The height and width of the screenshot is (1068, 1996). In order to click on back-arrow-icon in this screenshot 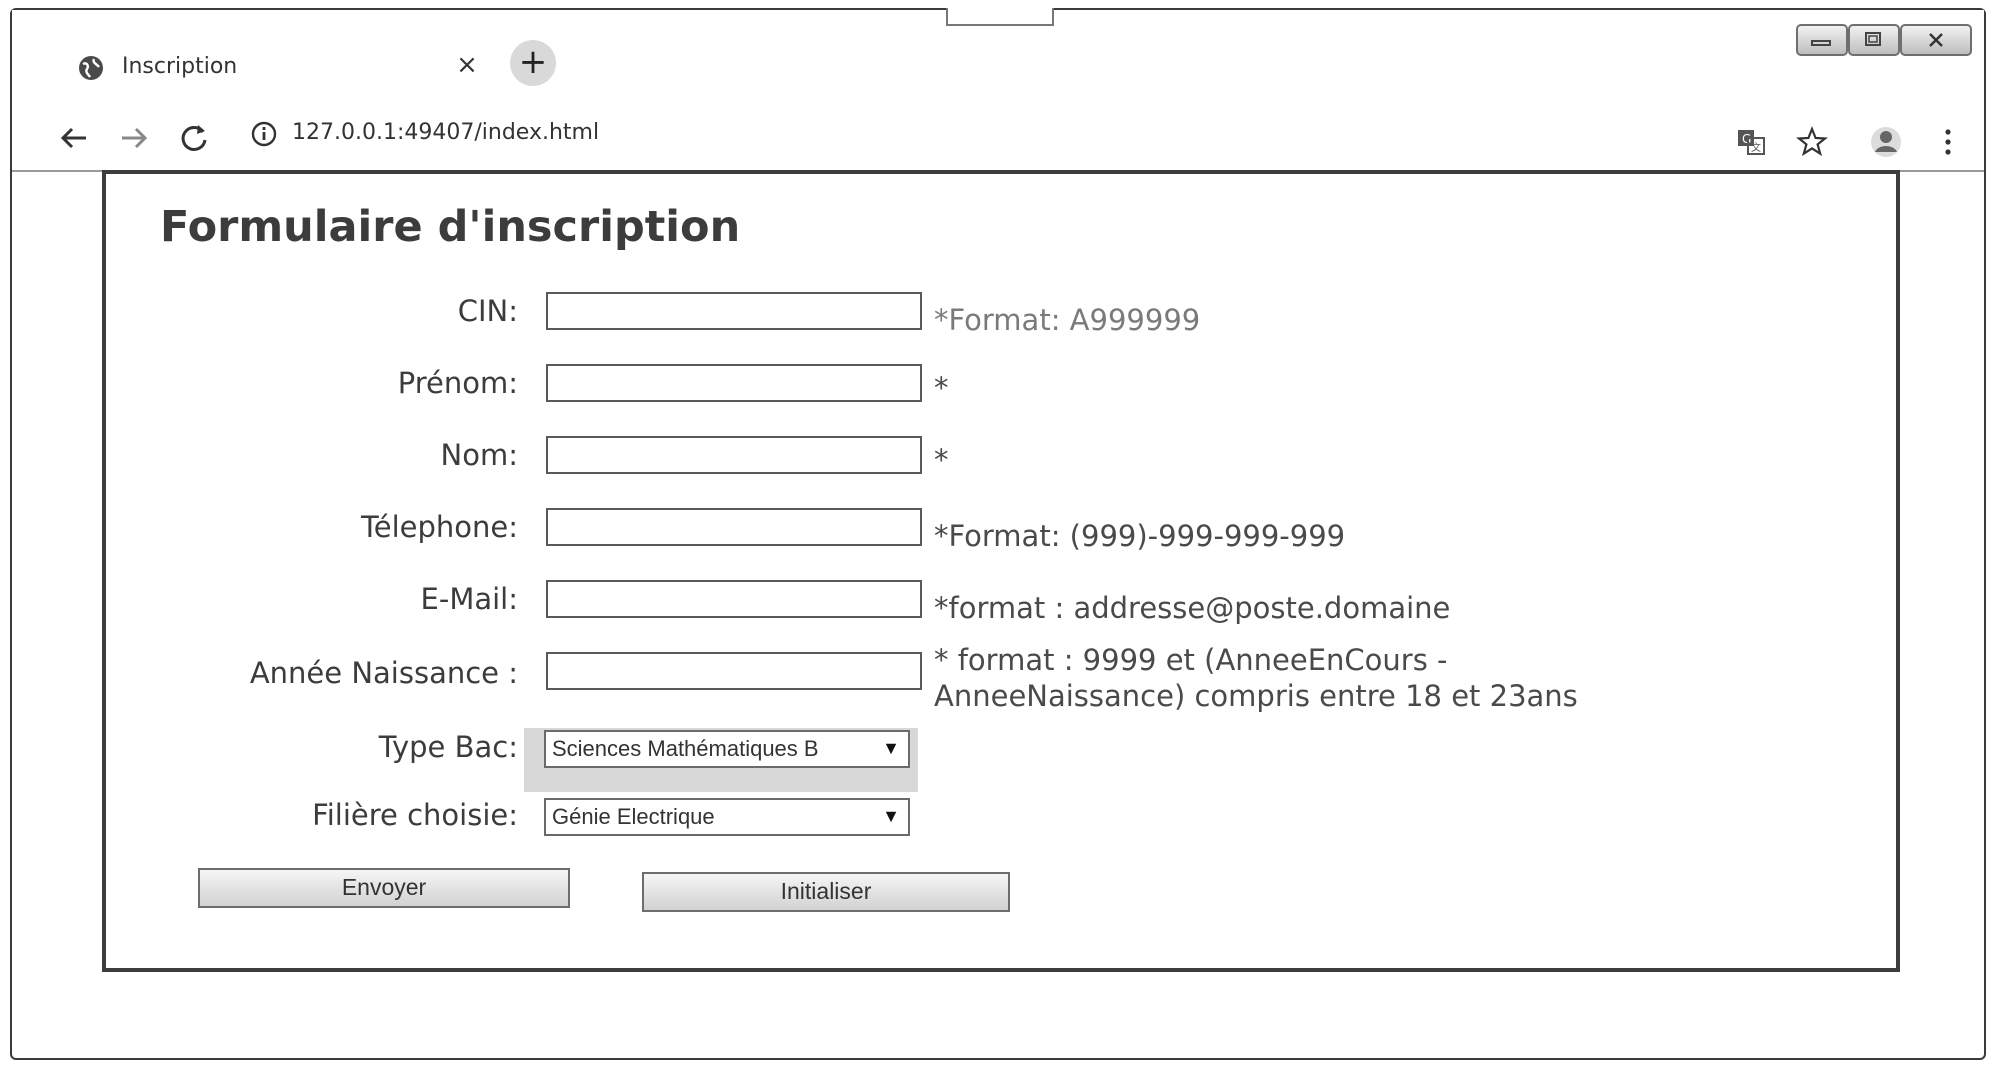, I will do `click(74, 138)`.